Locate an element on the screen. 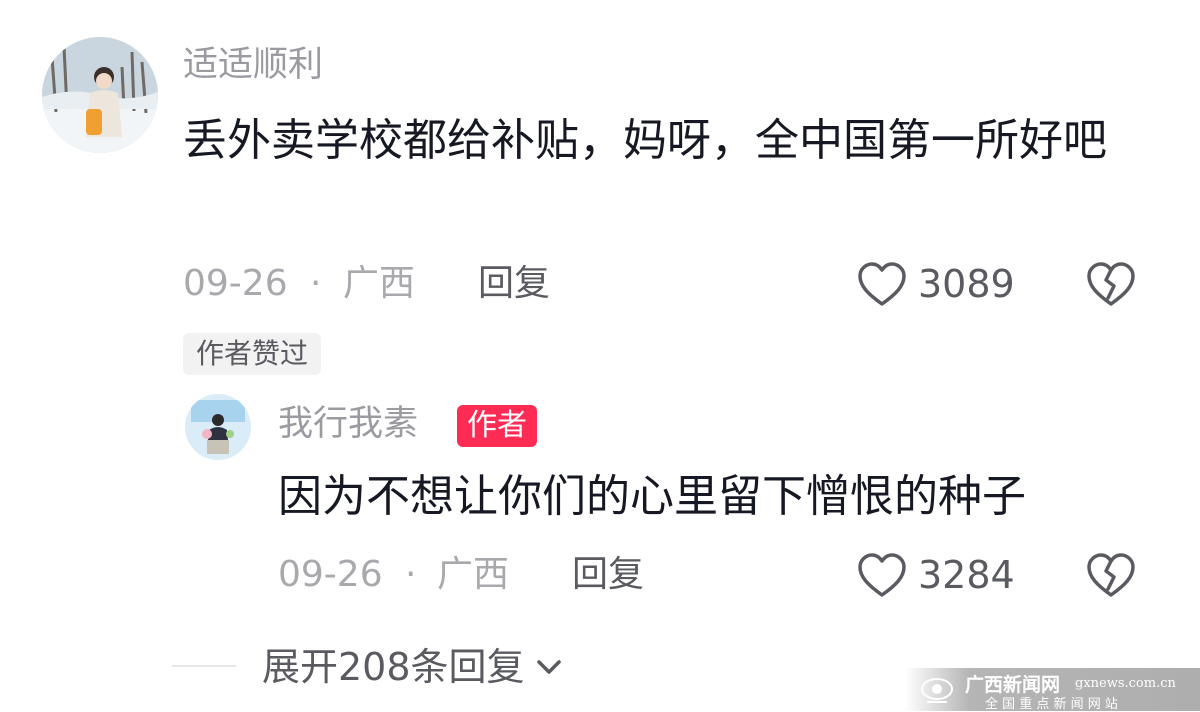 The width and height of the screenshot is (1200, 712). expand-replies-label: 展开208条回复 is located at coordinates (393, 667).